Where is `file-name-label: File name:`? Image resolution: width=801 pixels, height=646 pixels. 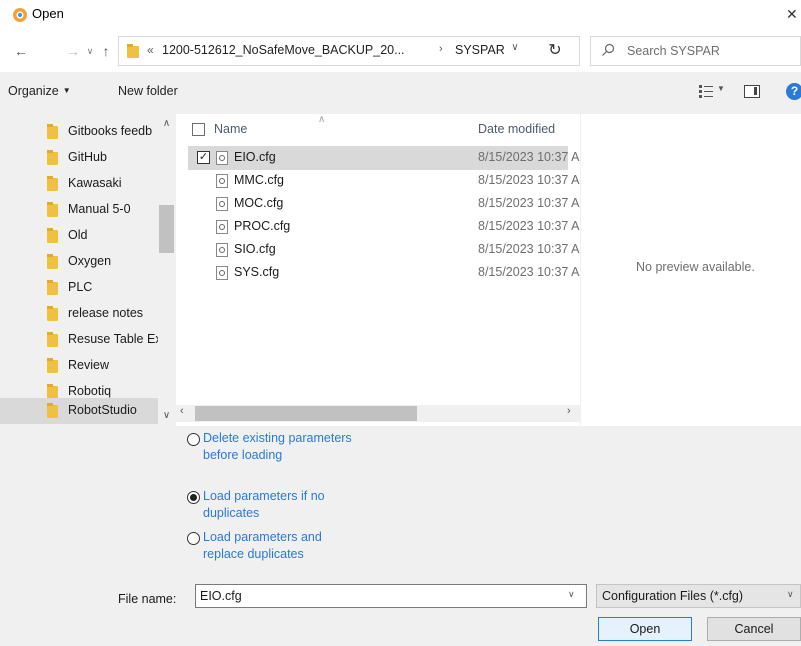 file-name-label: File name: is located at coordinates (147, 599).